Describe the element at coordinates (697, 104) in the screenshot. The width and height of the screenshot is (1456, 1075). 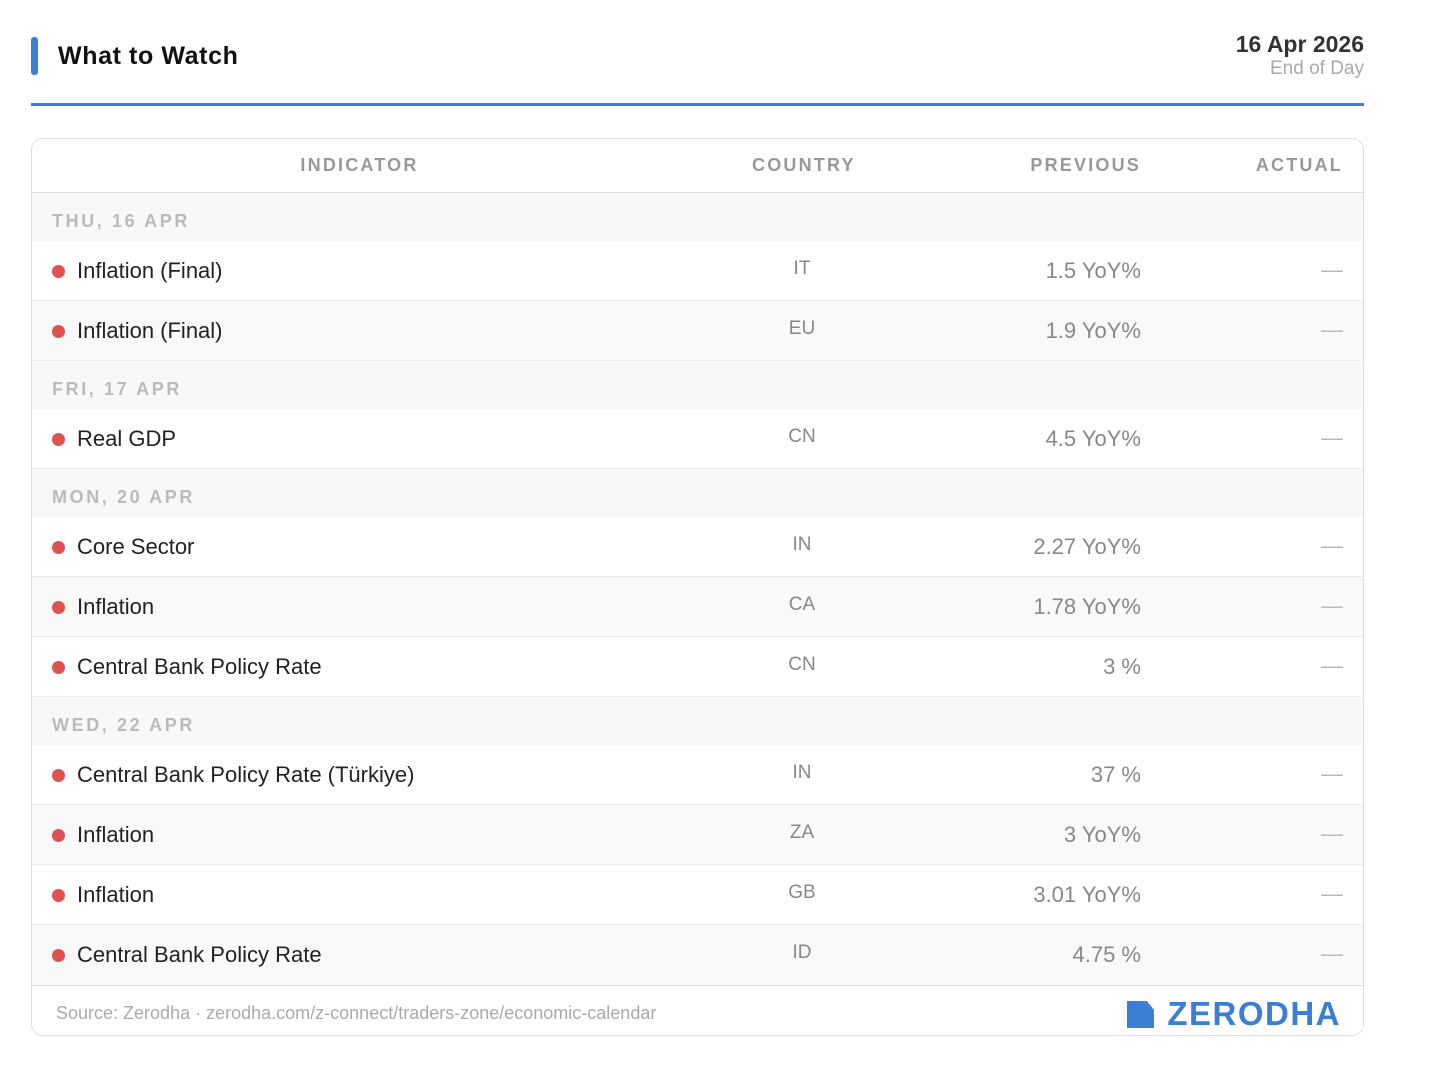
I see `header-divider` at that location.